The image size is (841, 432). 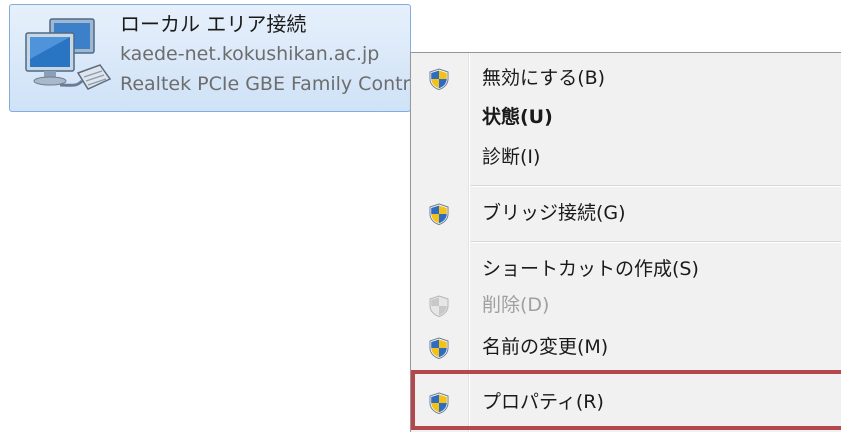 What do you see at coordinates (545, 347) in the screenshot?
I see `menu-item-label: 名前の変更(M)` at bounding box center [545, 347].